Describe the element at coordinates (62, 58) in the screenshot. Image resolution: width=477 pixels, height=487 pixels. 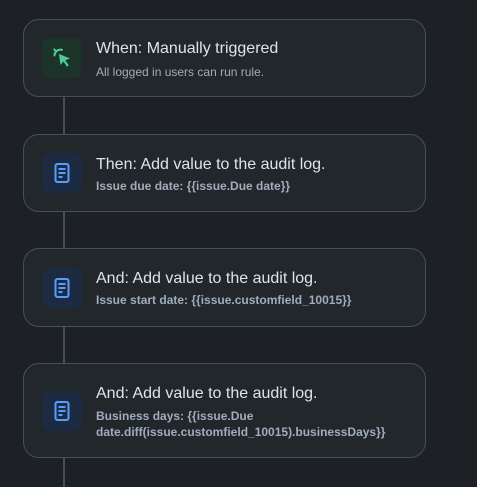
I see `cursor-click-icon` at that location.